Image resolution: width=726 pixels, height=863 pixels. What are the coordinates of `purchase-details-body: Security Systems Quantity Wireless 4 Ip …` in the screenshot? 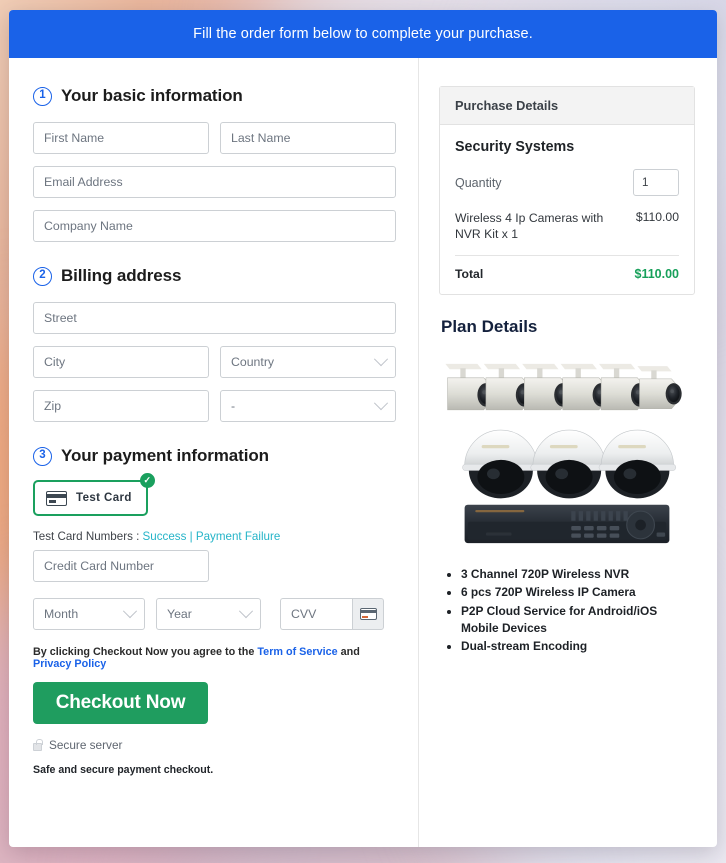 It's located at (567, 209).